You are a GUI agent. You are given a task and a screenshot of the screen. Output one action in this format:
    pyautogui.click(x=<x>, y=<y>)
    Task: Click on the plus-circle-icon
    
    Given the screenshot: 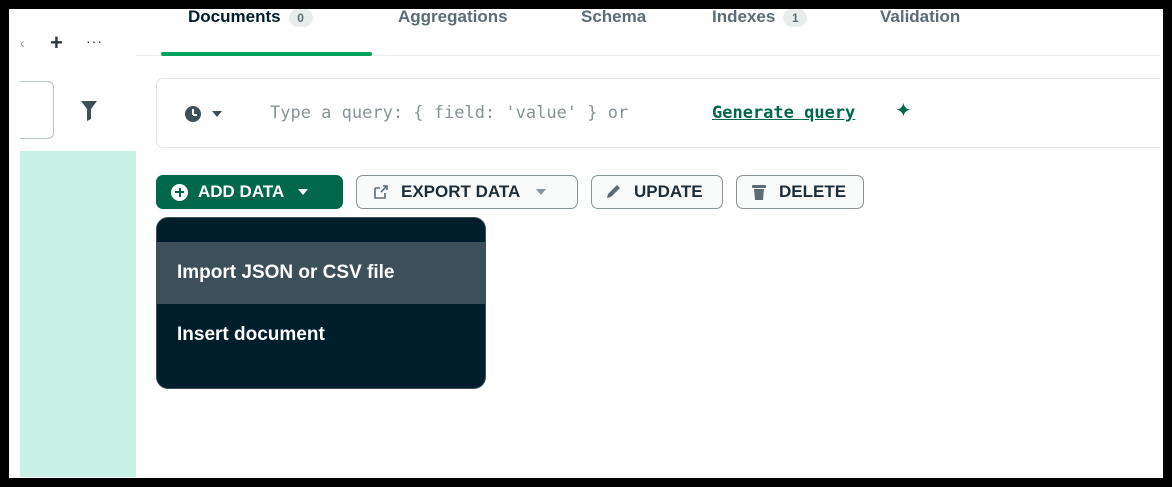 What is the action you would take?
    pyautogui.click(x=179, y=192)
    